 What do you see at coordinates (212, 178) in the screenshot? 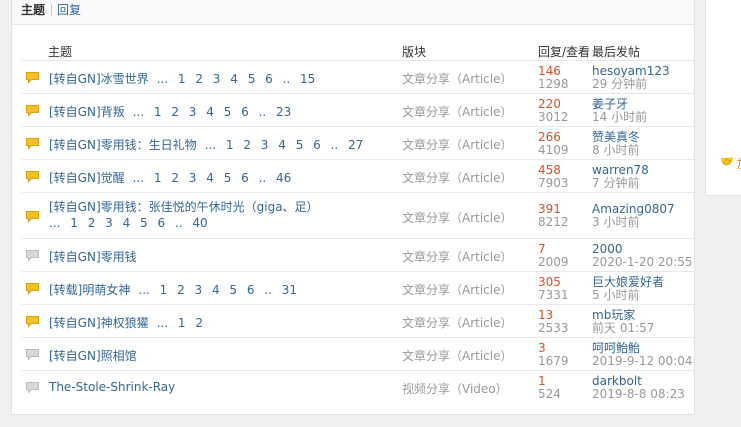
I see `thread-pagination: ... 1 2 3 4 5 6 .. 46` at bounding box center [212, 178].